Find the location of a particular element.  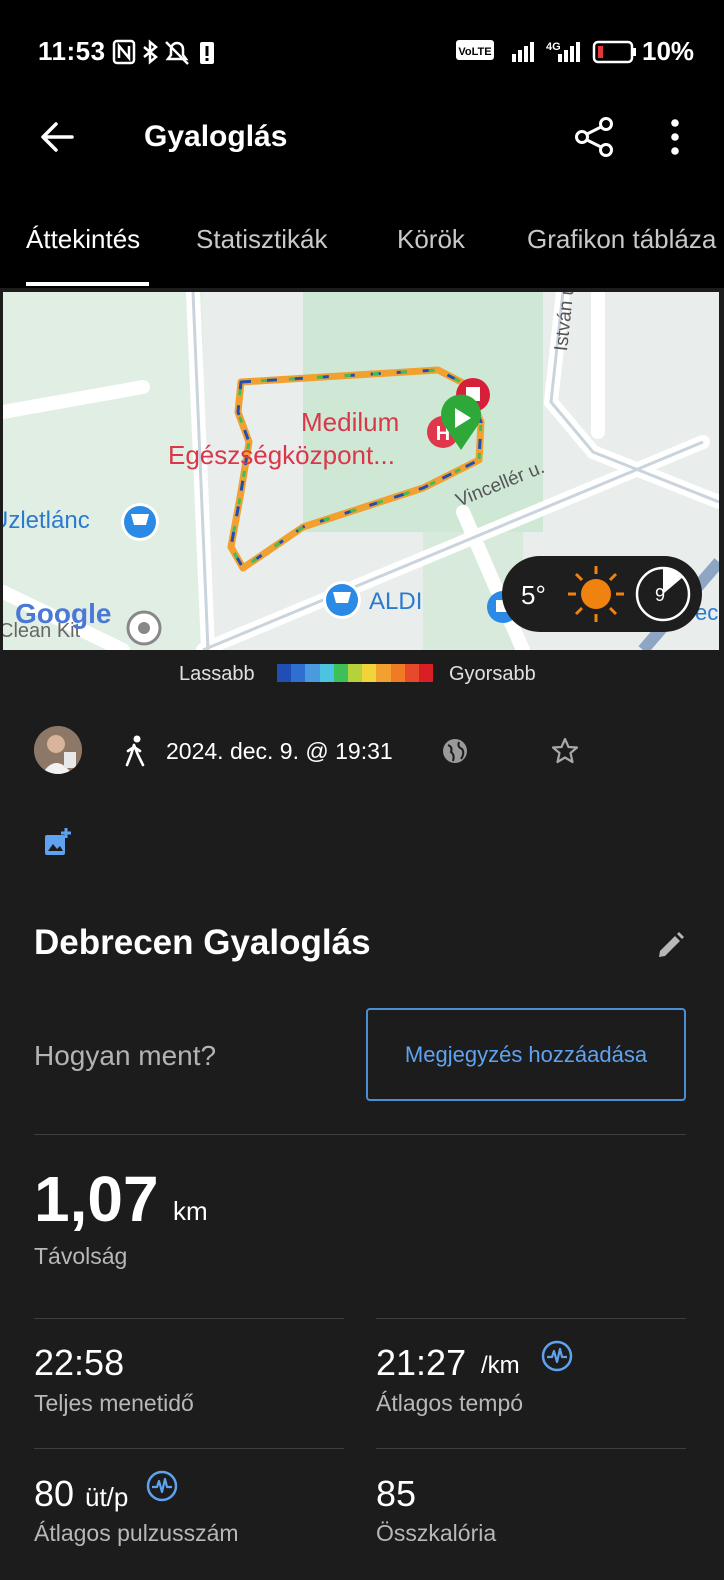

activity-name: Debrecen Gyaloglás is located at coordinates (202, 942).